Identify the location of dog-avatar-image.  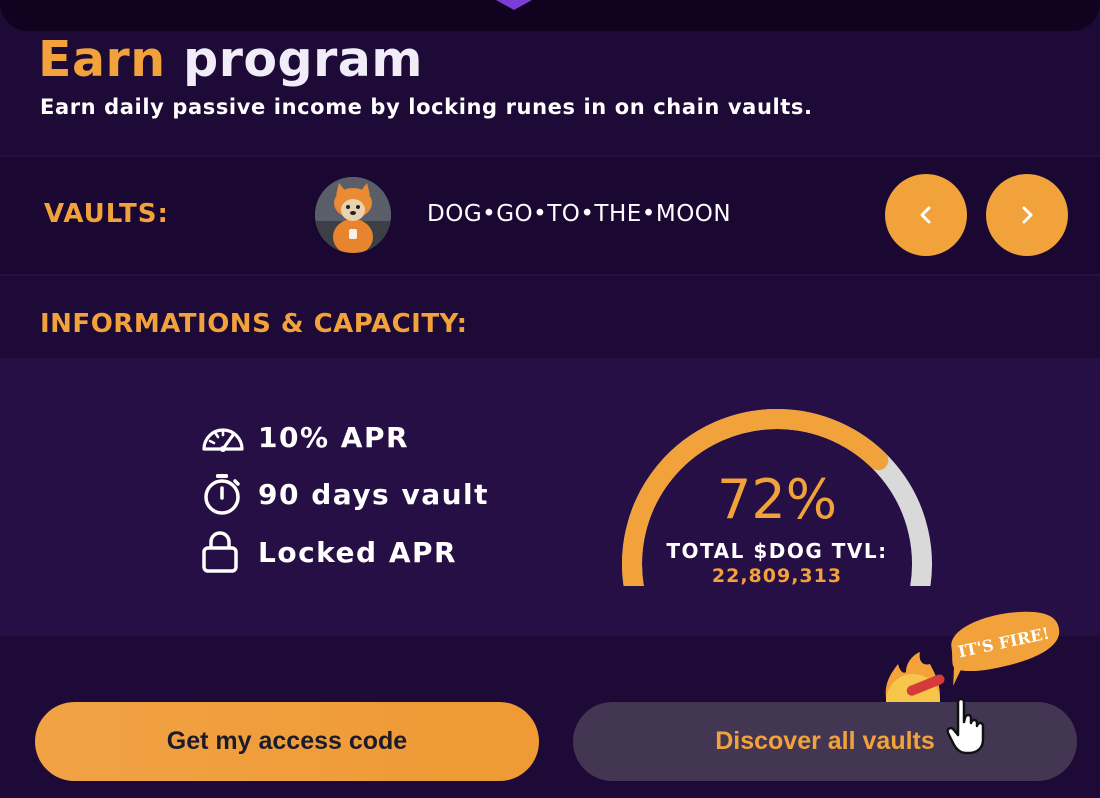
(353, 215).